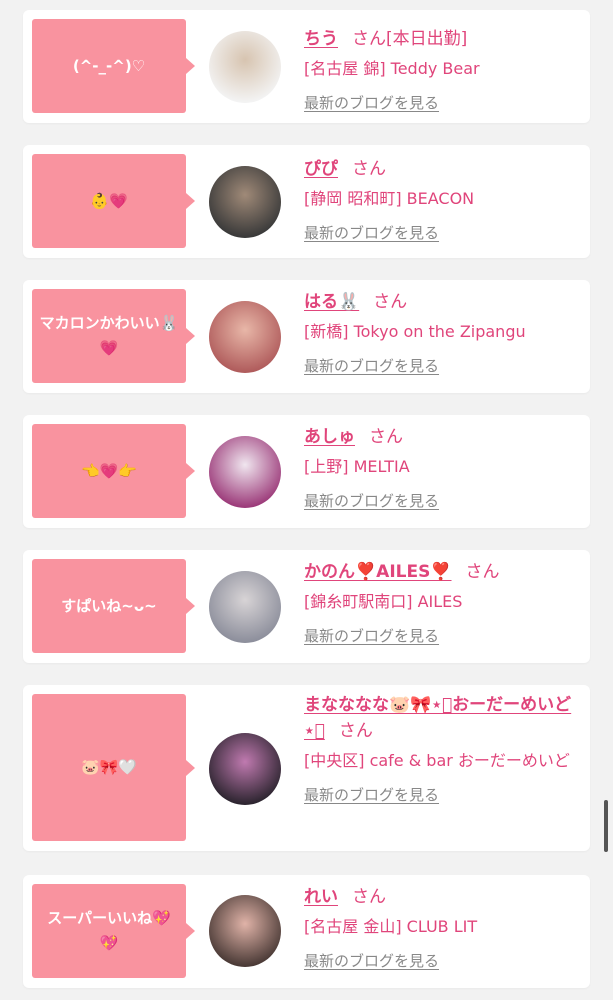 The image size is (613, 1000). I want to click on comment-bubble: (^-_-^)♡, so click(113, 66).